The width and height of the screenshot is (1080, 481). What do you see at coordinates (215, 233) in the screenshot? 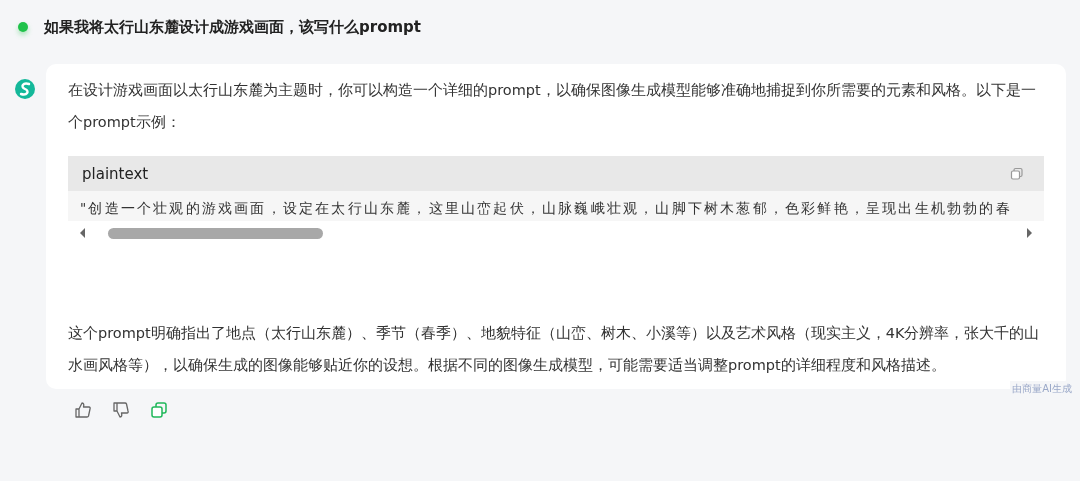
I see `scrollbar-thumb` at bounding box center [215, 233].